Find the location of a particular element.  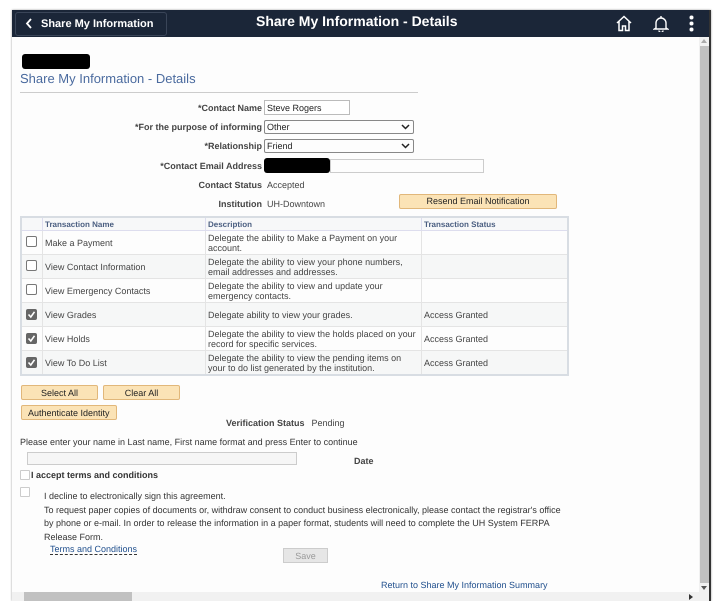

table-cell: Delegate the ability to view the pending items on your to do list generated by the institution. is located at coordinates (314, 362).